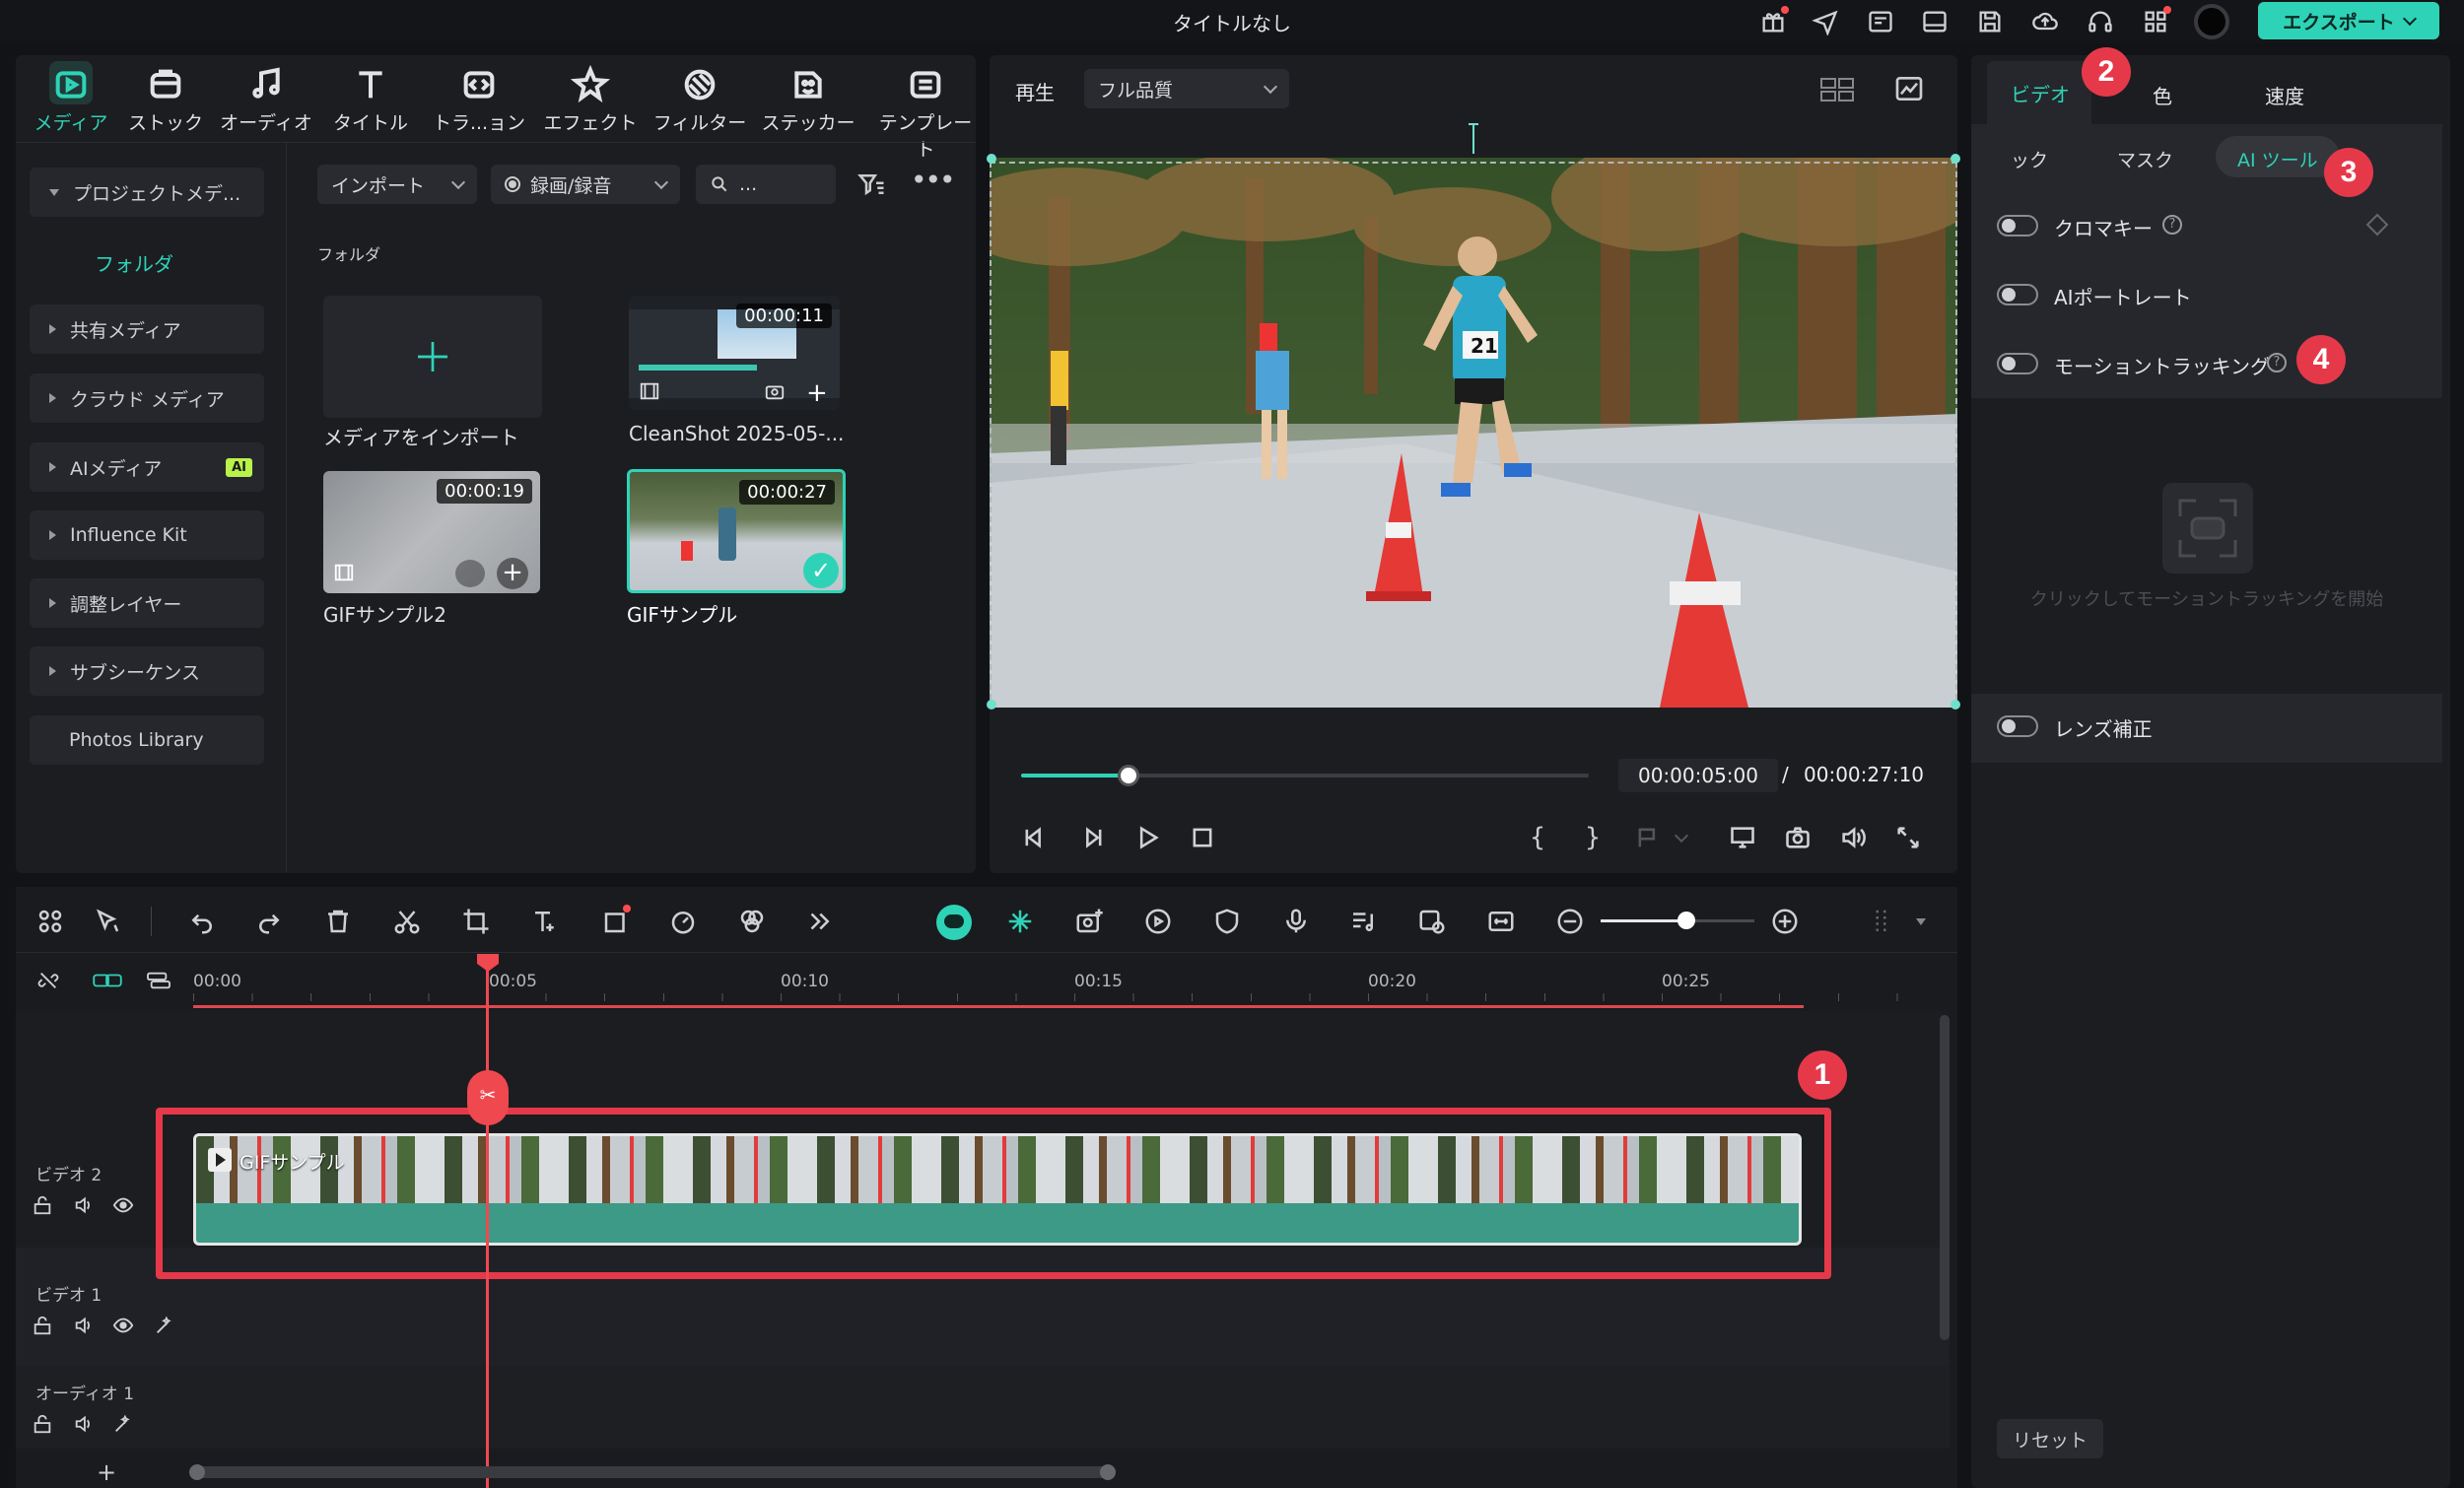 The height and width of the screenshot is (1488, 2464). Describe the element at coordinates (2045, 22) in the screenshot. I see `cloud-upload-icon` at that location.